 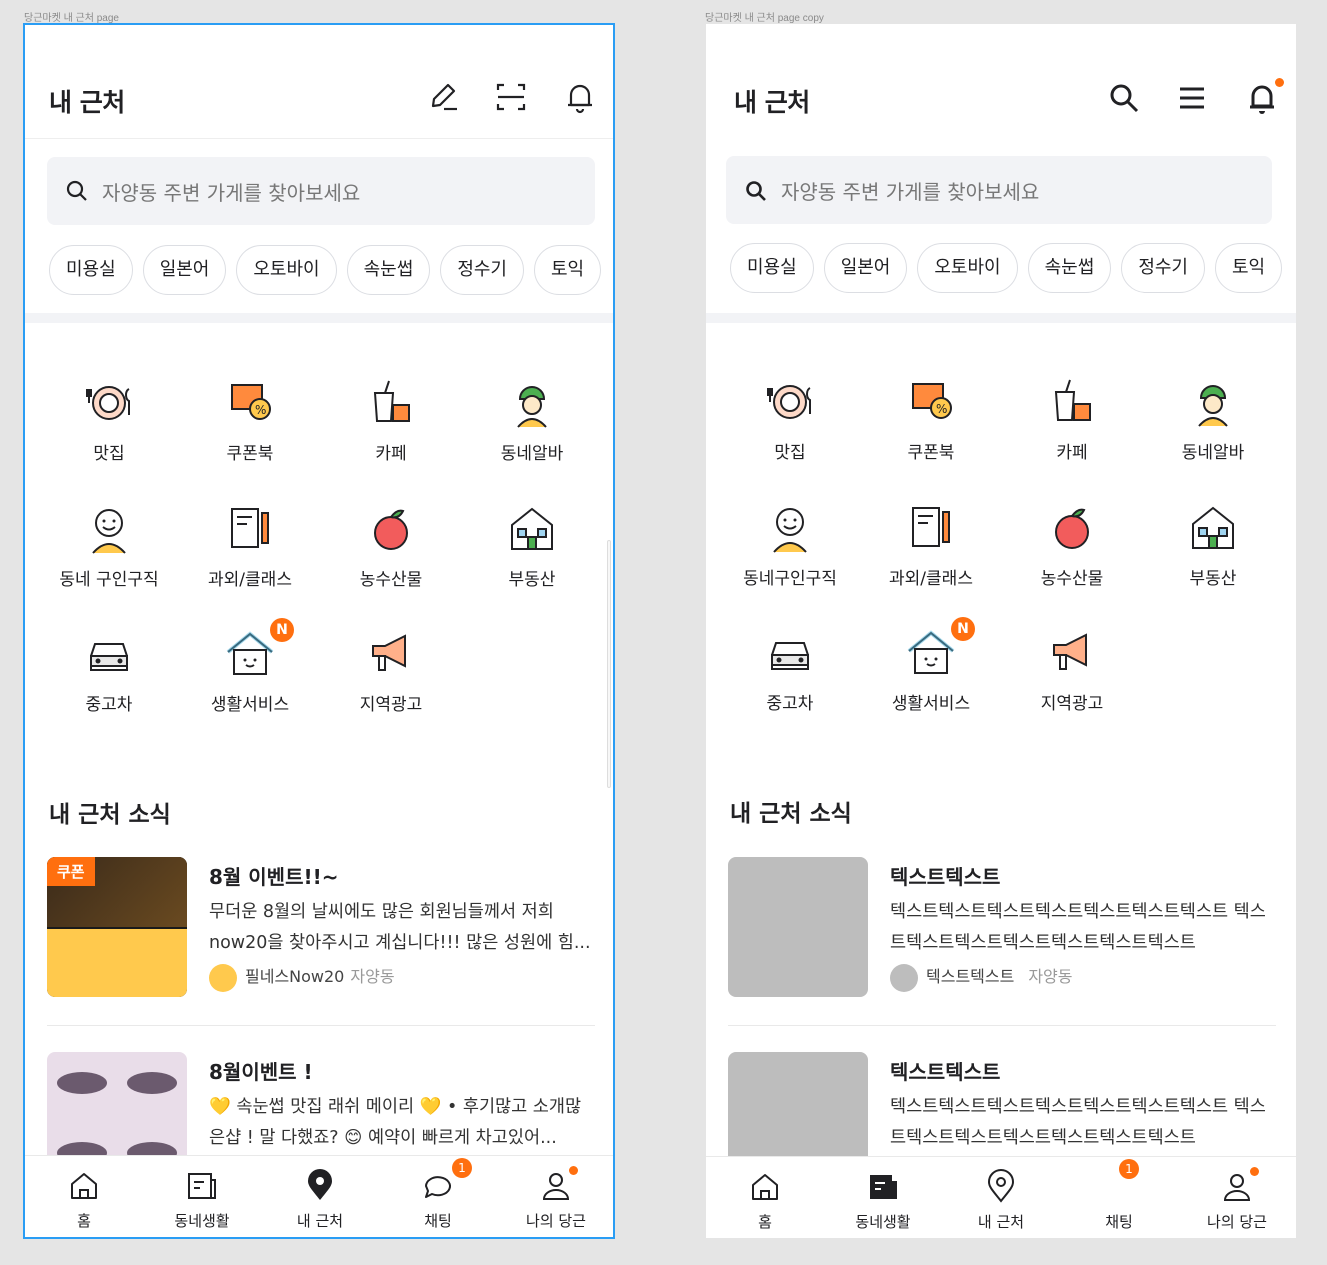 I want to click on category-label: 부동산, so click(x=532, y=580).